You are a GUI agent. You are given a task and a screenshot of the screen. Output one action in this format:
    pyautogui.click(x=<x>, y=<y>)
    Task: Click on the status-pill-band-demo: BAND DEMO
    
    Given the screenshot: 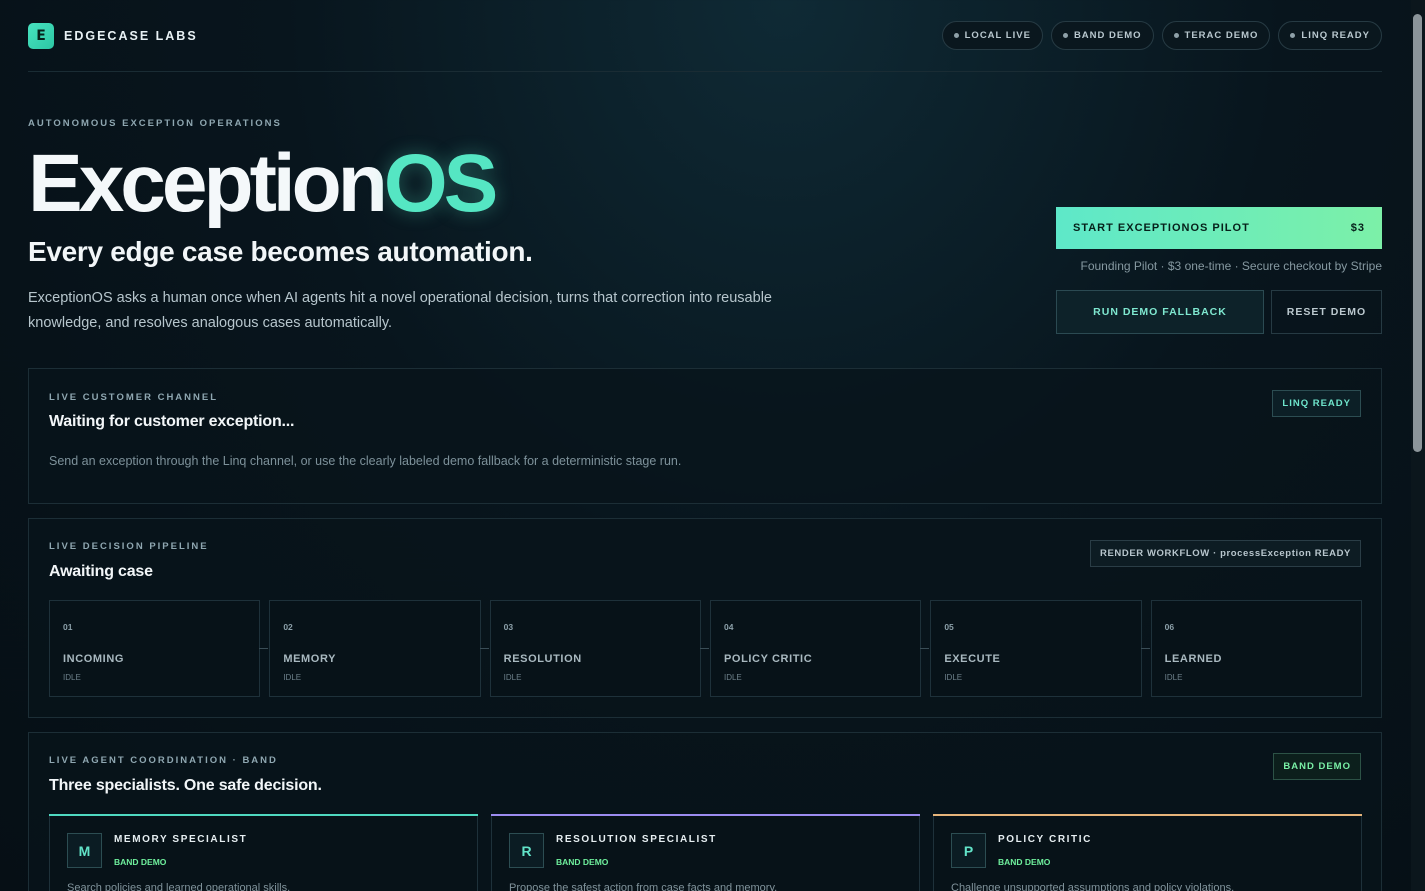 What is the action you would take?
    pyautogui.click(x=1102, y=35)
    